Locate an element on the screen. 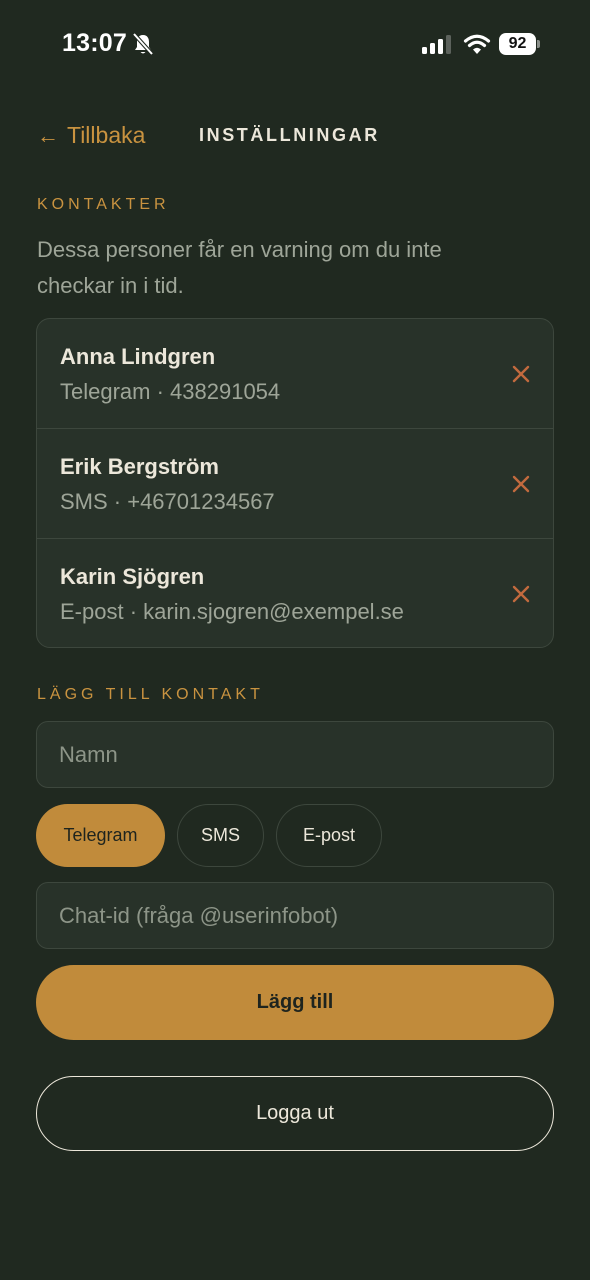 The width and height of the screenshot is (590, 1280). back-button: ← Tillbaka is located at coordinates (91, 135).